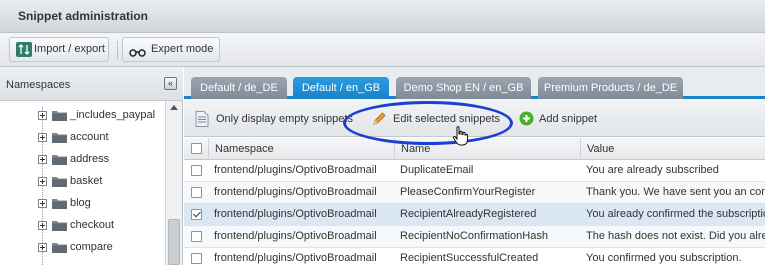 The image size is (765, 265). Describe the element at coordinates (382, 50) in the screenshot. I see `top-toolbar: Import / export Expert mode` at that location.